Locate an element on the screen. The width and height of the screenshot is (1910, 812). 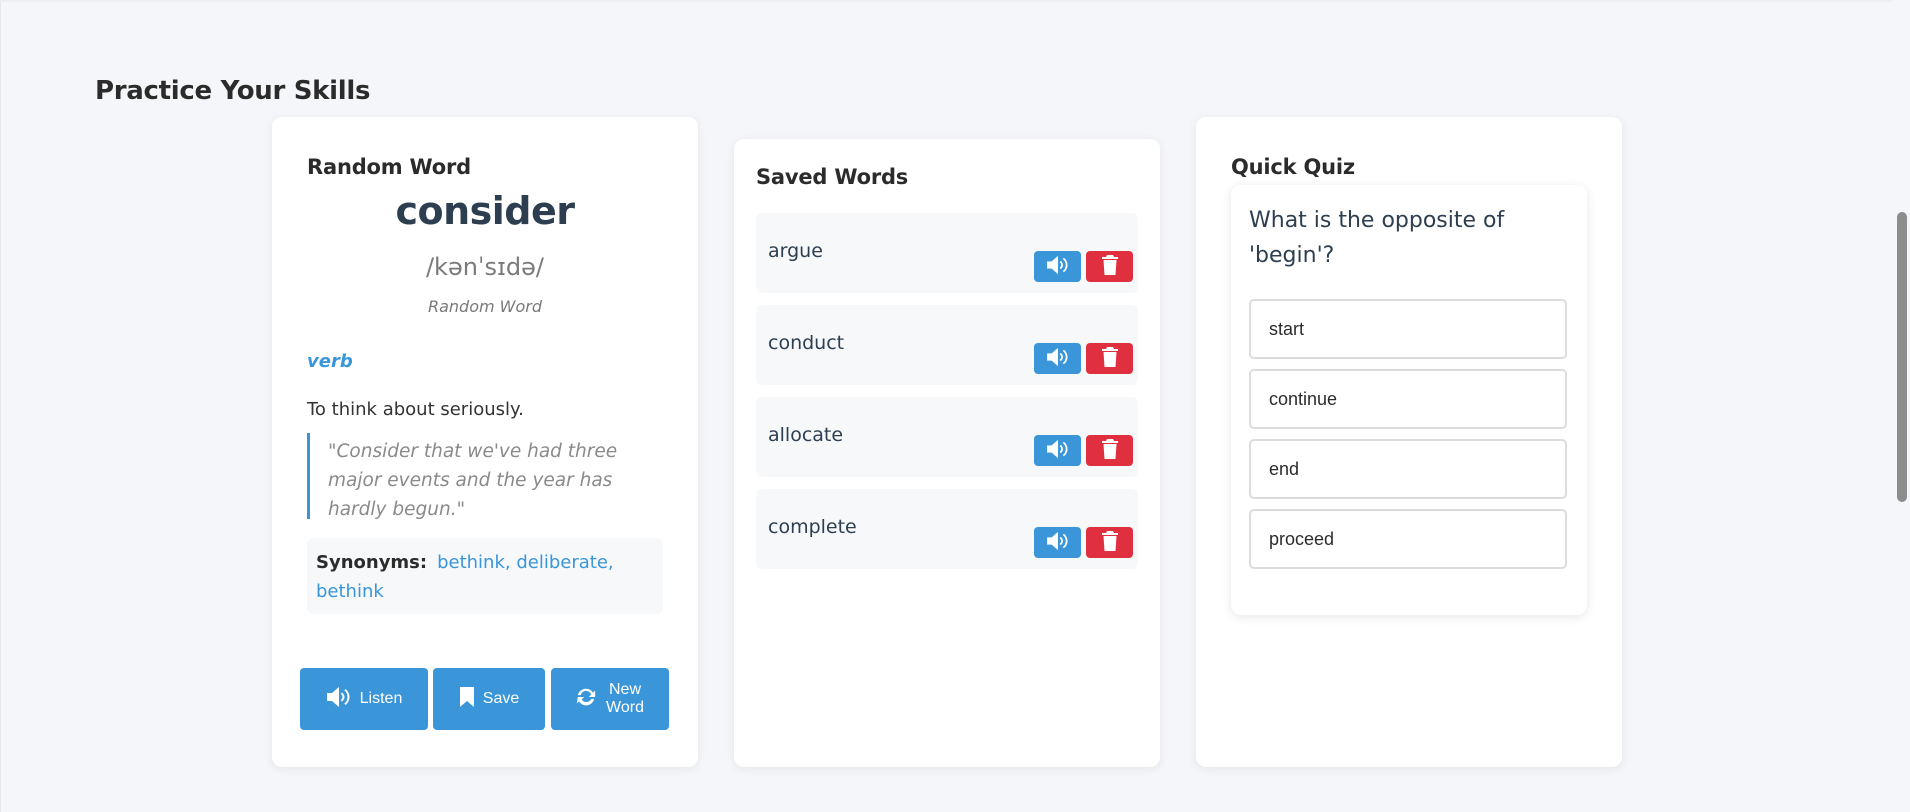
quiz-question: What is the opposite of 'begin'? is located at coordinates (1377, 238).